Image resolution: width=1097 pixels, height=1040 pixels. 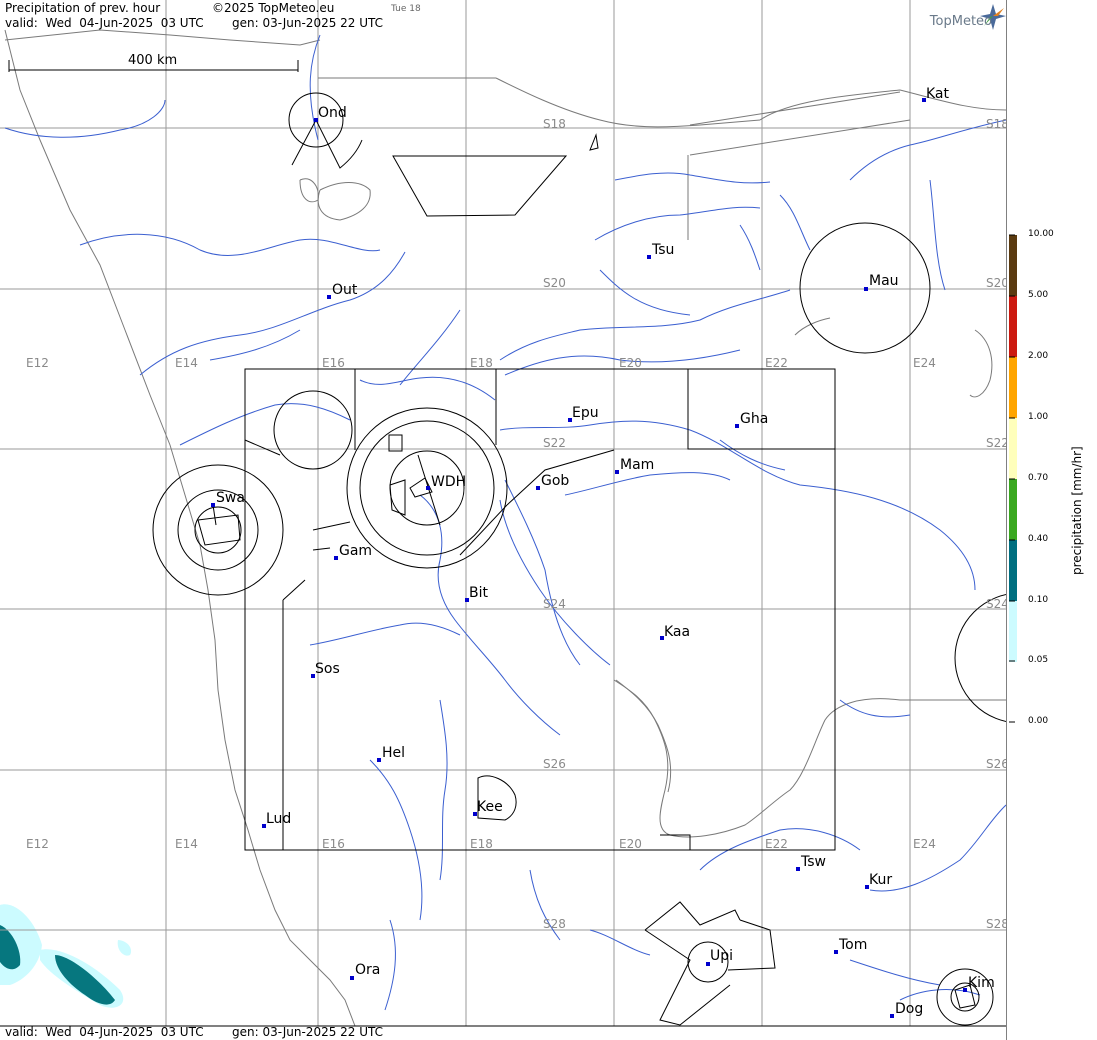 What do you see at coordinates (981, 983) in the screenshot?
I see `station-label: Kim` at bounding box center [981, 983].